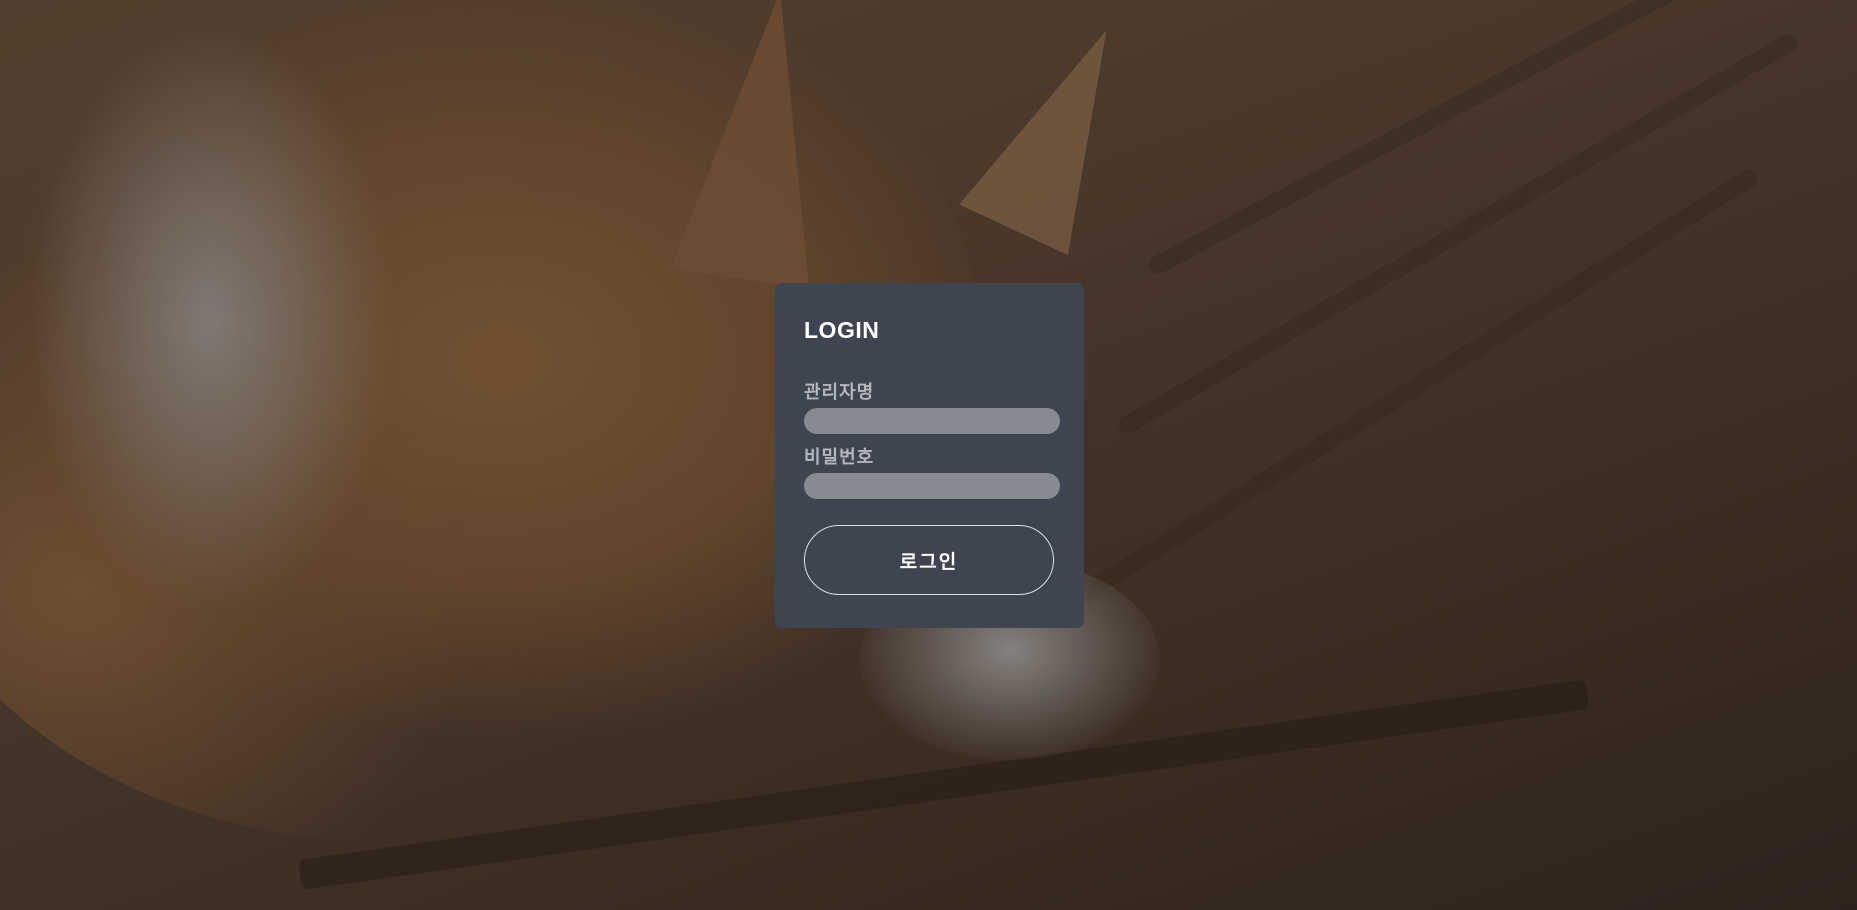 This screenshot has height=910, width=1857. What do you see at coordinates (932, 486) in the screenshot?
I see `password-input` at bounding box center [932, 486].